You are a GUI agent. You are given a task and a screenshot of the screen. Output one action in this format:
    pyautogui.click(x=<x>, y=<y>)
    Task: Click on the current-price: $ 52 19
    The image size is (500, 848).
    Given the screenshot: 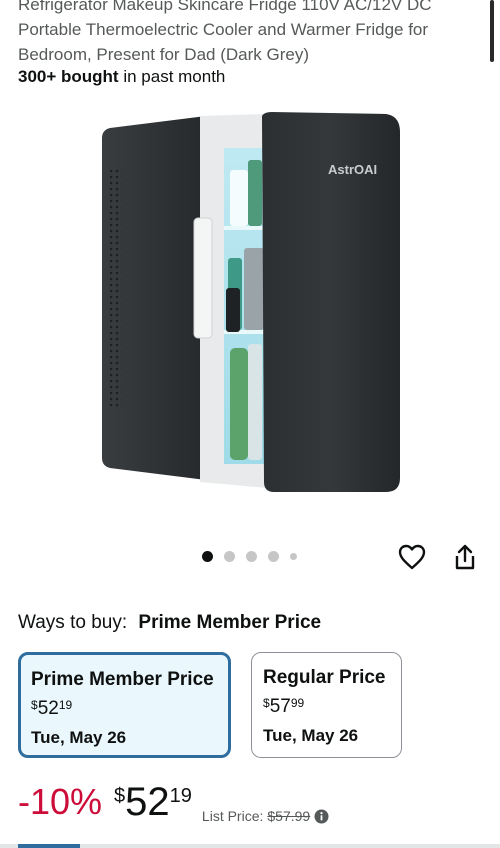 What is the action you would take?
    pyautogui.click(x=153, y=803)
    